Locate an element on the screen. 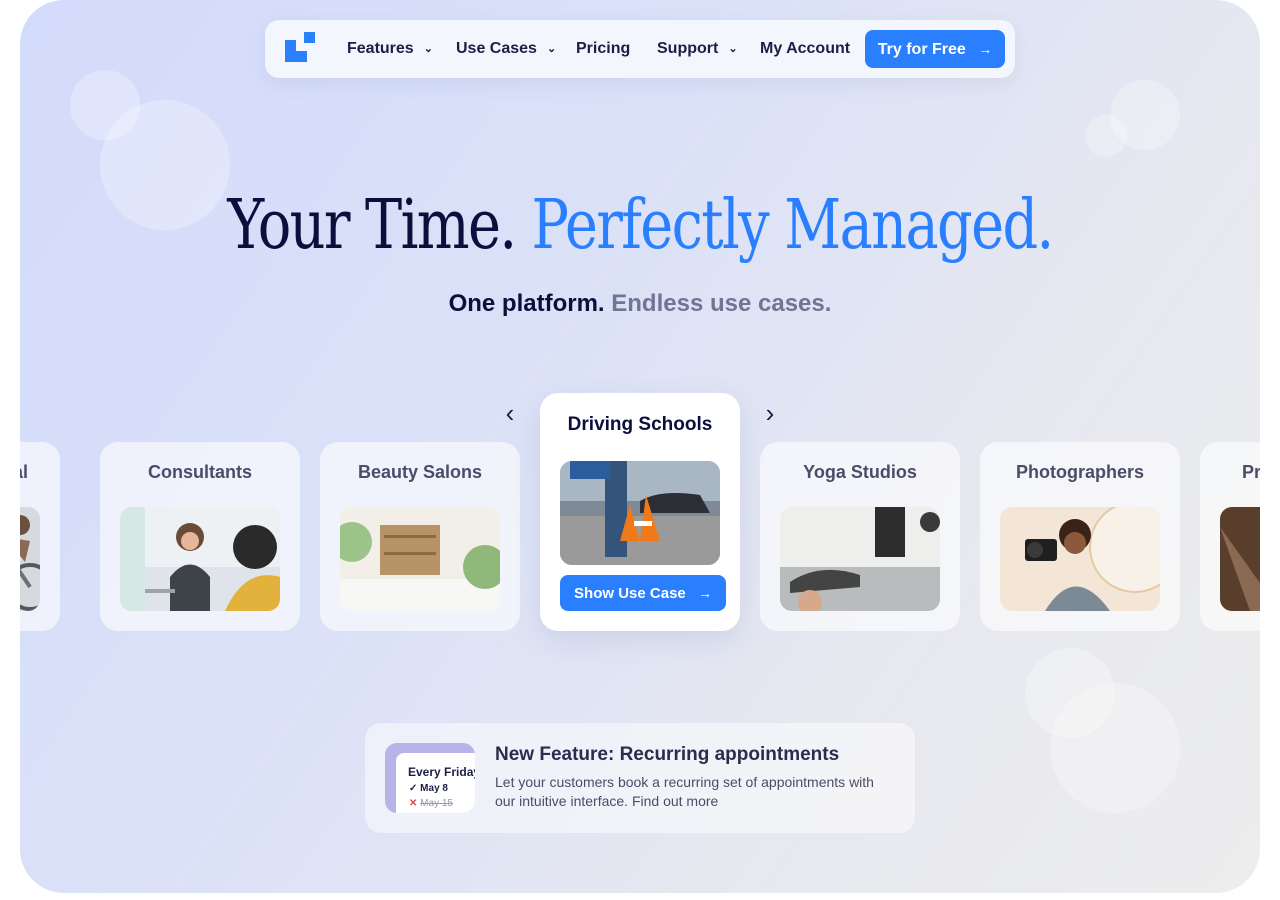 Image resolution: width=1280 pixels, height=900 pixels. recurring-thumbnail: Every Friday ✓ May 8 ✕ May 15 is located at coordinates (430, 778).